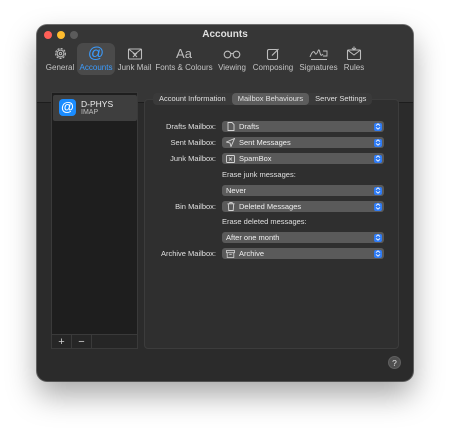 The height and width of the screenshot is (431, 450). What do you see at coordinates (90, 112) in the screenshot?
I see `account-type: IMAP` at bounding box center [90, 112].